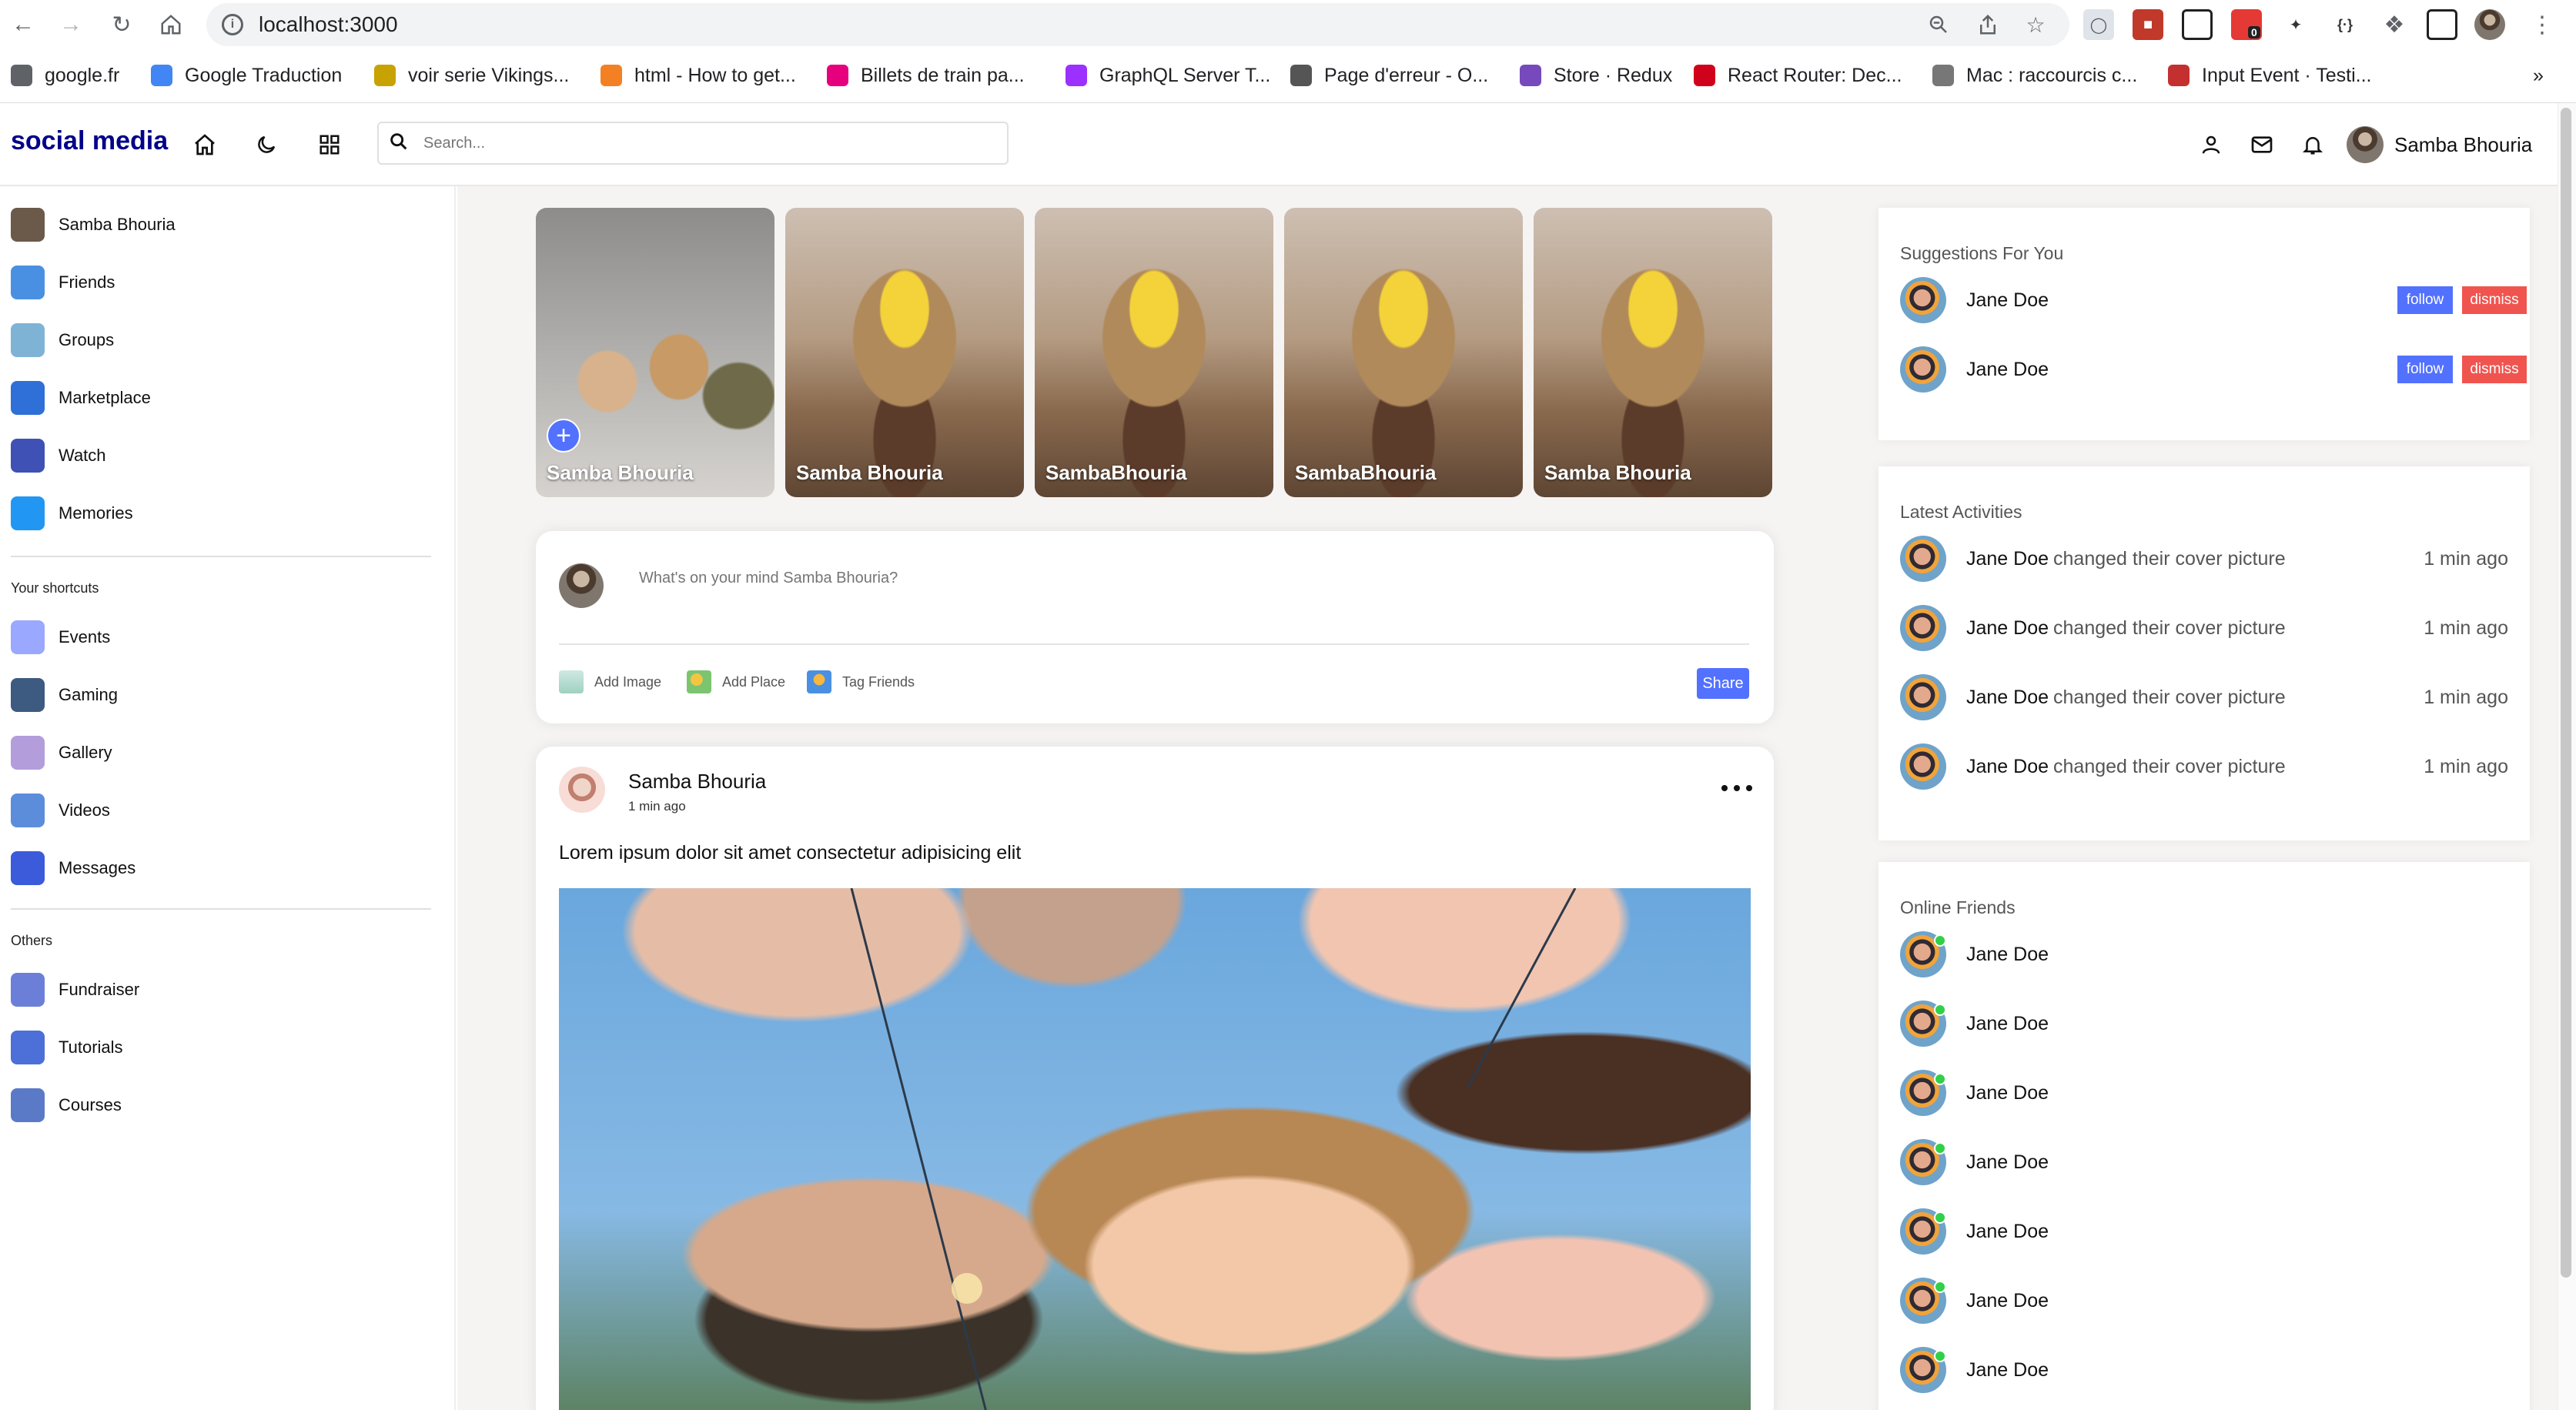  I want to click on browser-menu-icon: ⋮, so click(2542, 25).